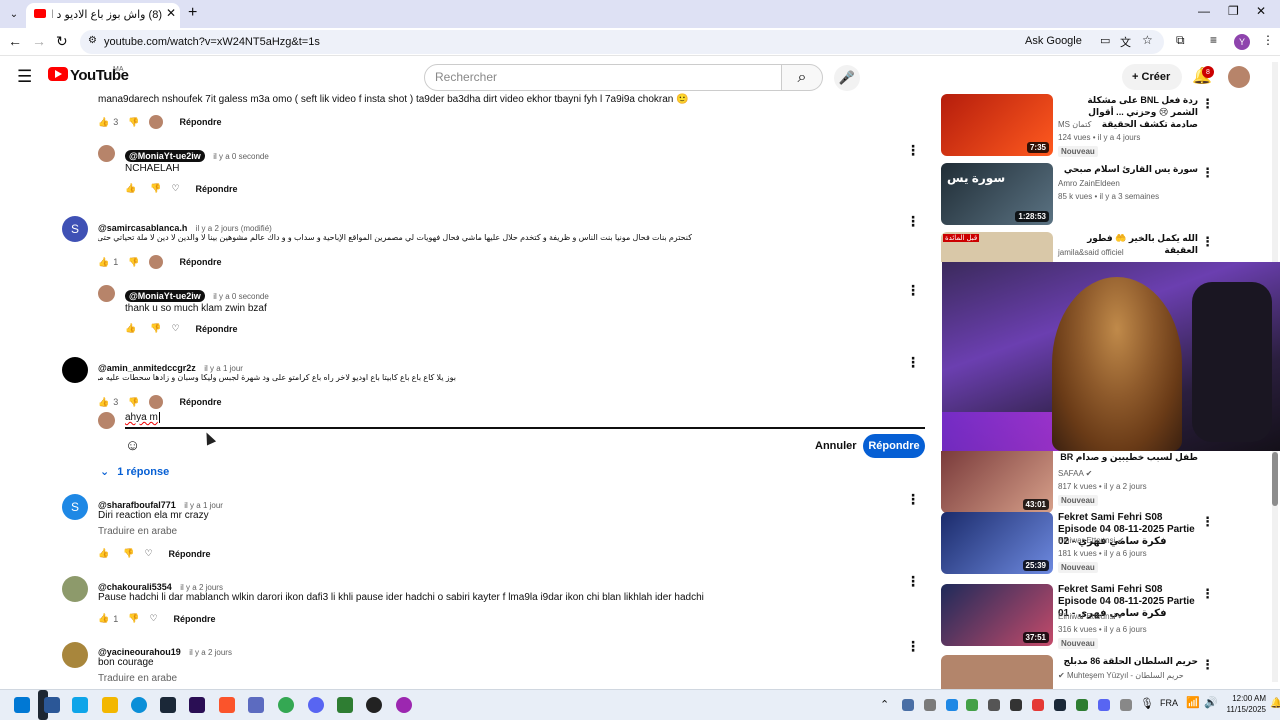 The height and width of the screenshot is (720, 1280). I want to click on back-icon: ←, so click(15, 41).